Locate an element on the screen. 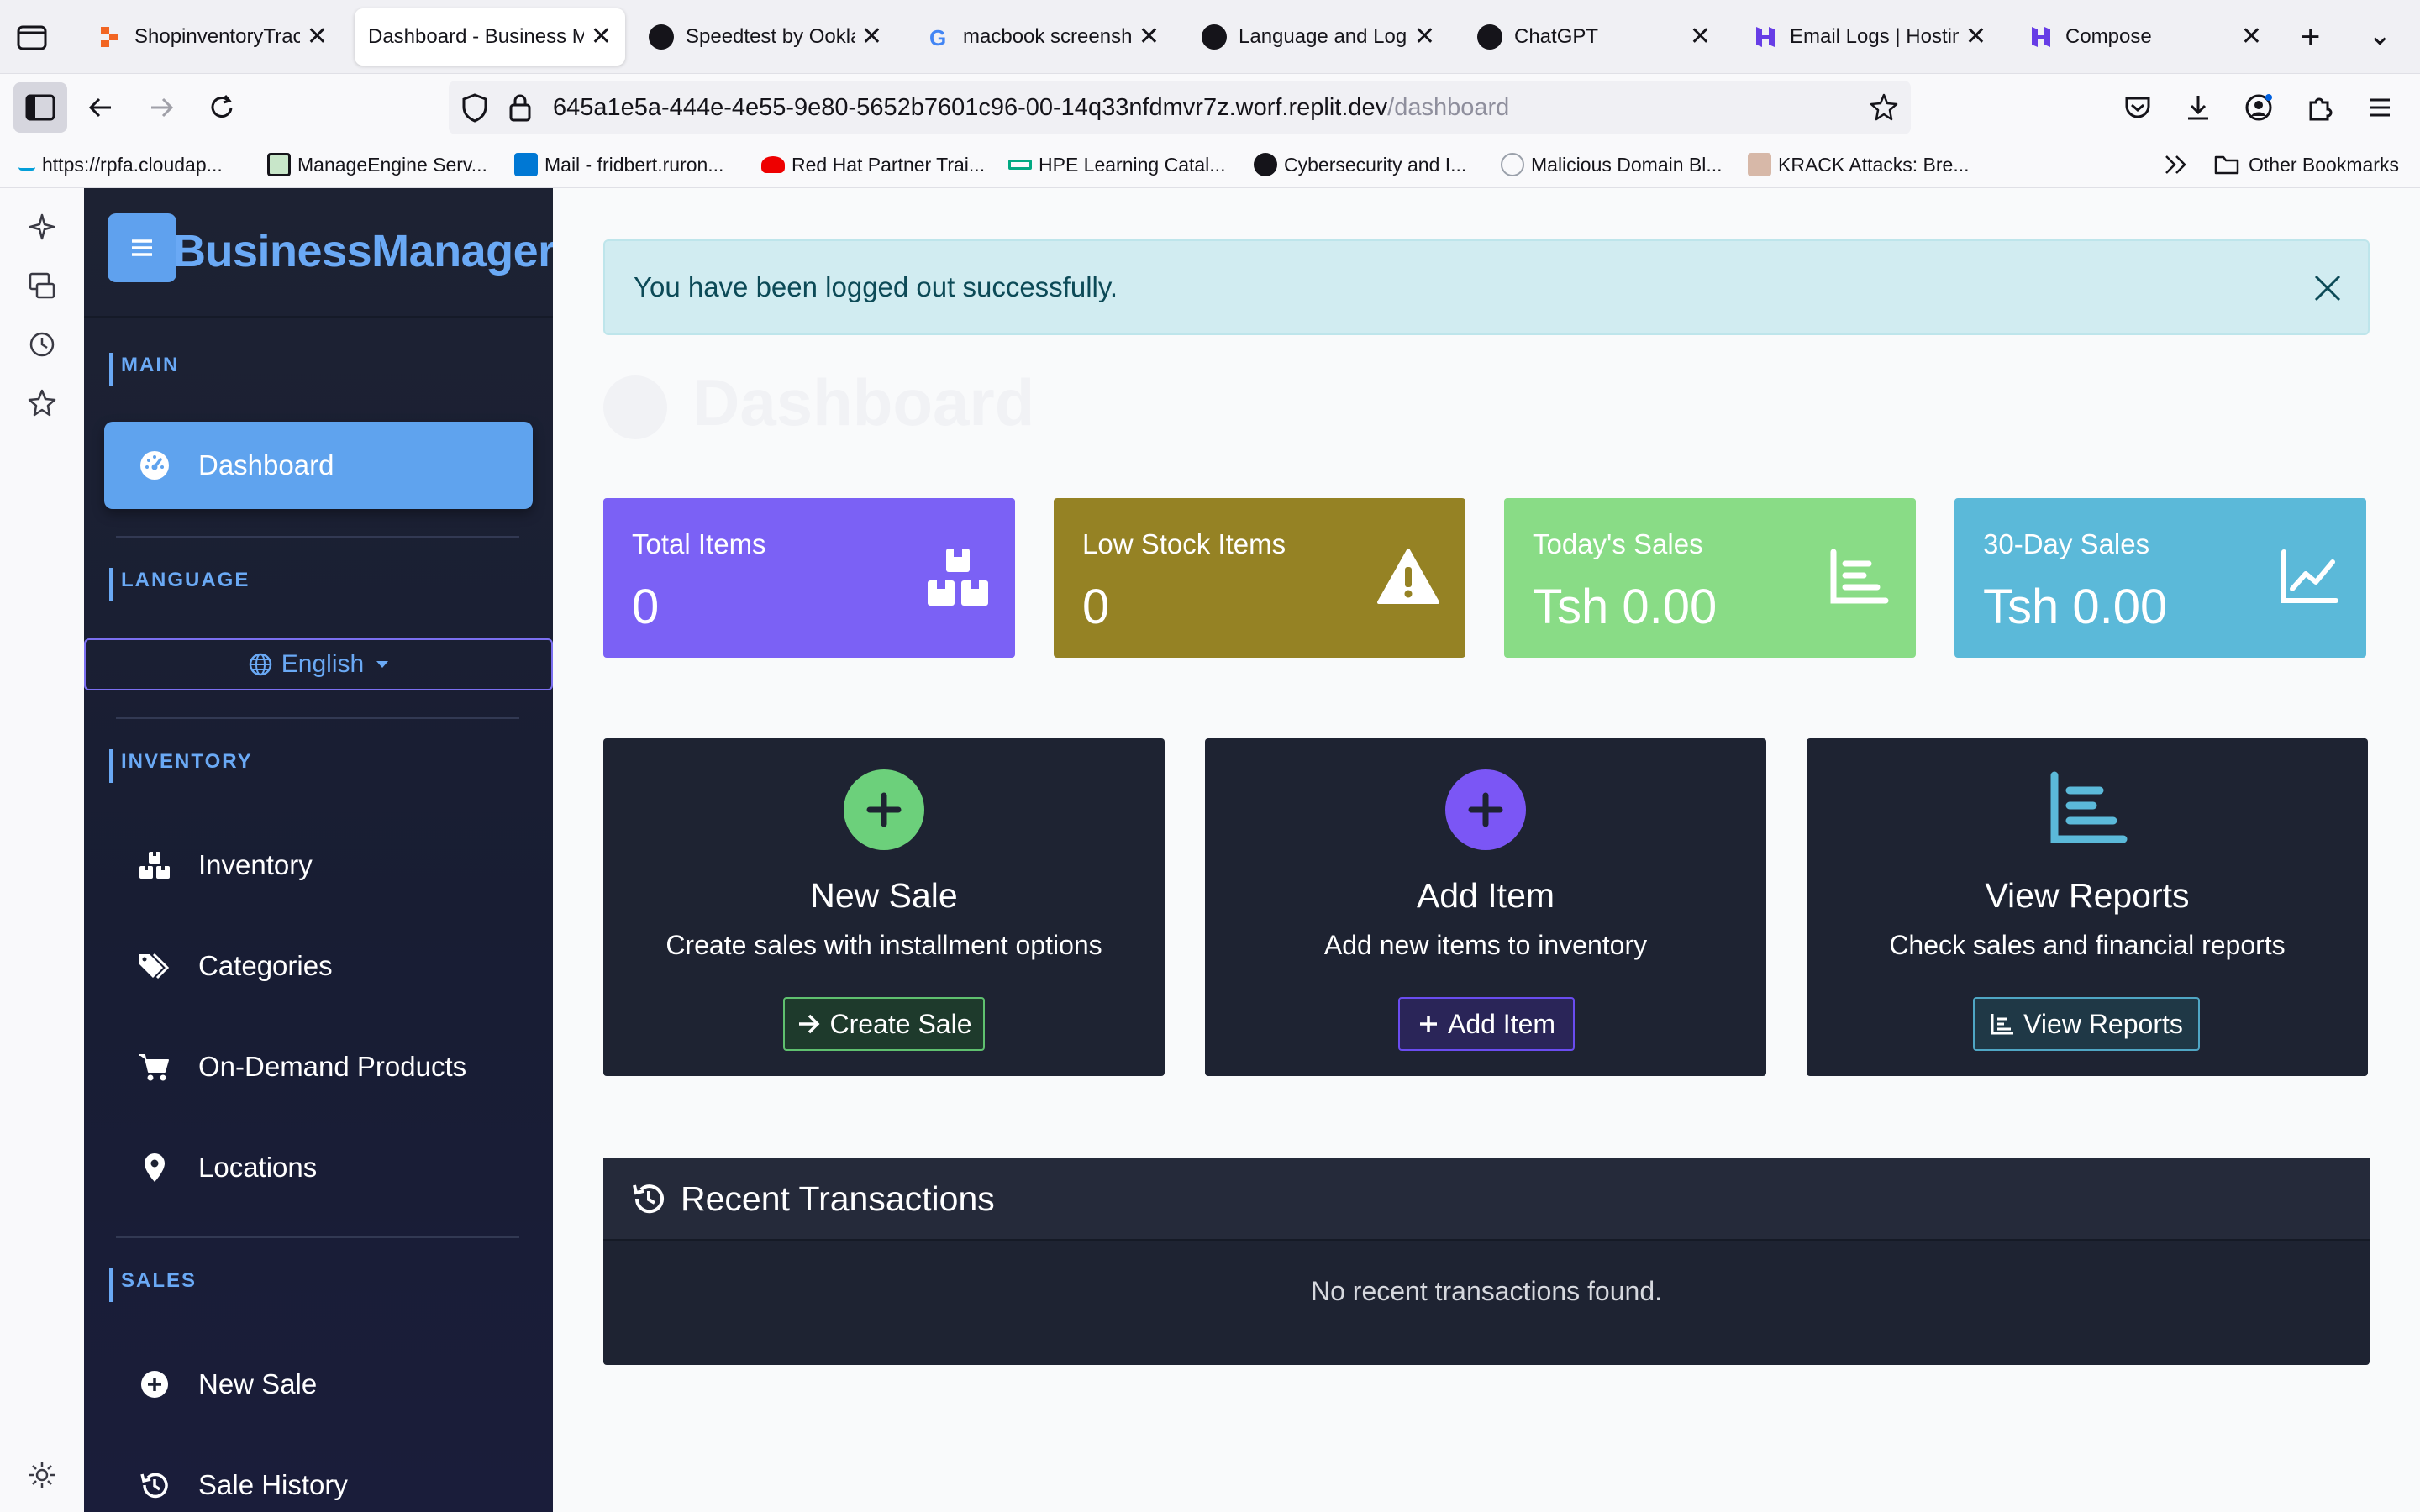  speedtest-favicon-icon is located at coordinates (661, 37).